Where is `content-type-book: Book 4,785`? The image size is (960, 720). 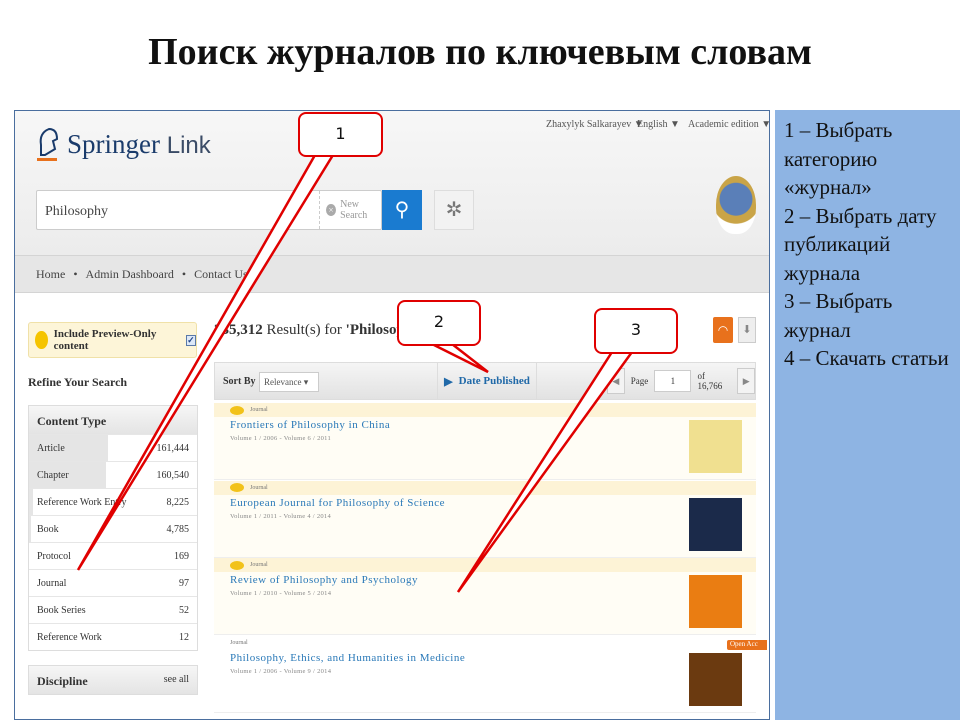 content-type-book: Book 4,785 is located at coordinates (113, 528).